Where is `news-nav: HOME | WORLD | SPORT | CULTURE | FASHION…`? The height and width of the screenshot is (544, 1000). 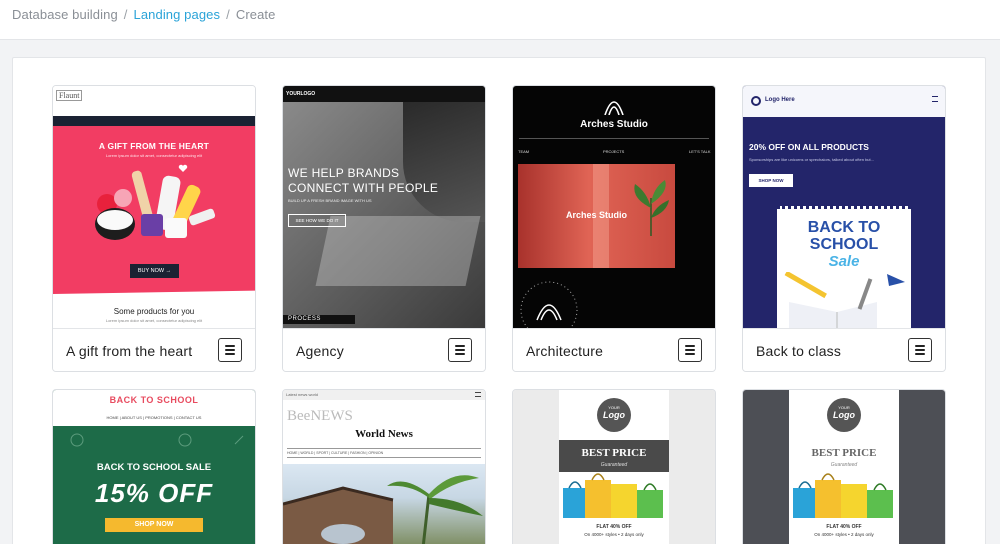
news-nav: HOME | WORLD | SPORT | CULTURE | FASHION… is located at coordinates (335, 453).